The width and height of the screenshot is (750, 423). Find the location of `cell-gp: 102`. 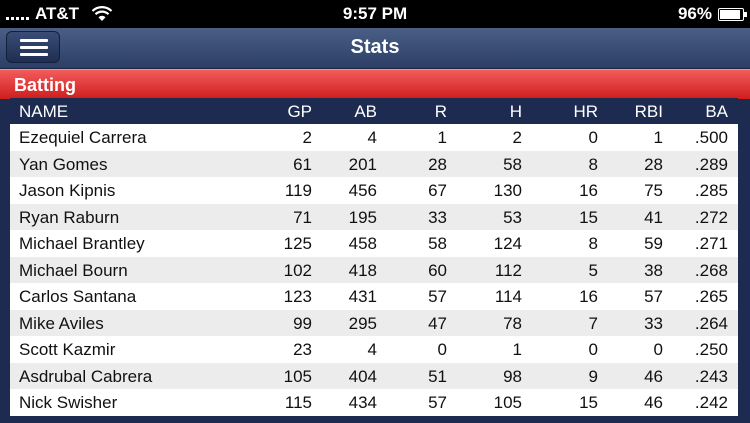

cell-gp: 102 is located at coordinates (297, 270).